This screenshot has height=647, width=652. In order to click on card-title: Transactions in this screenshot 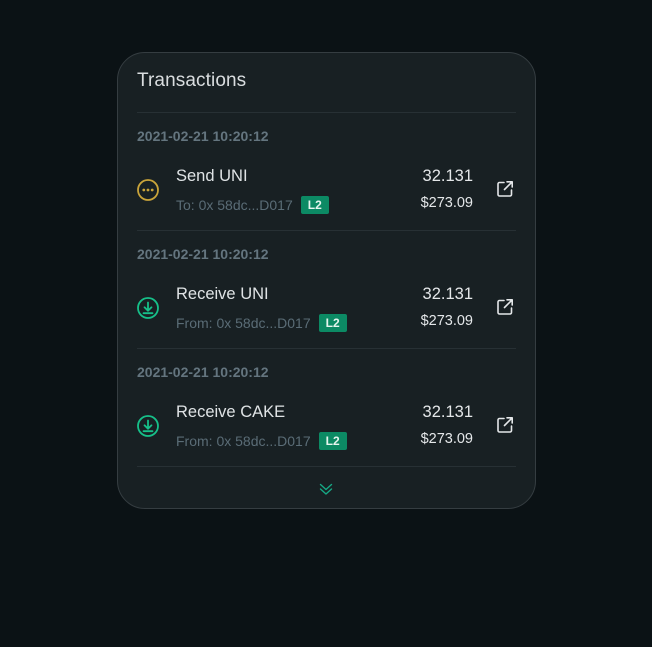, I will do `click(192, 80)`.